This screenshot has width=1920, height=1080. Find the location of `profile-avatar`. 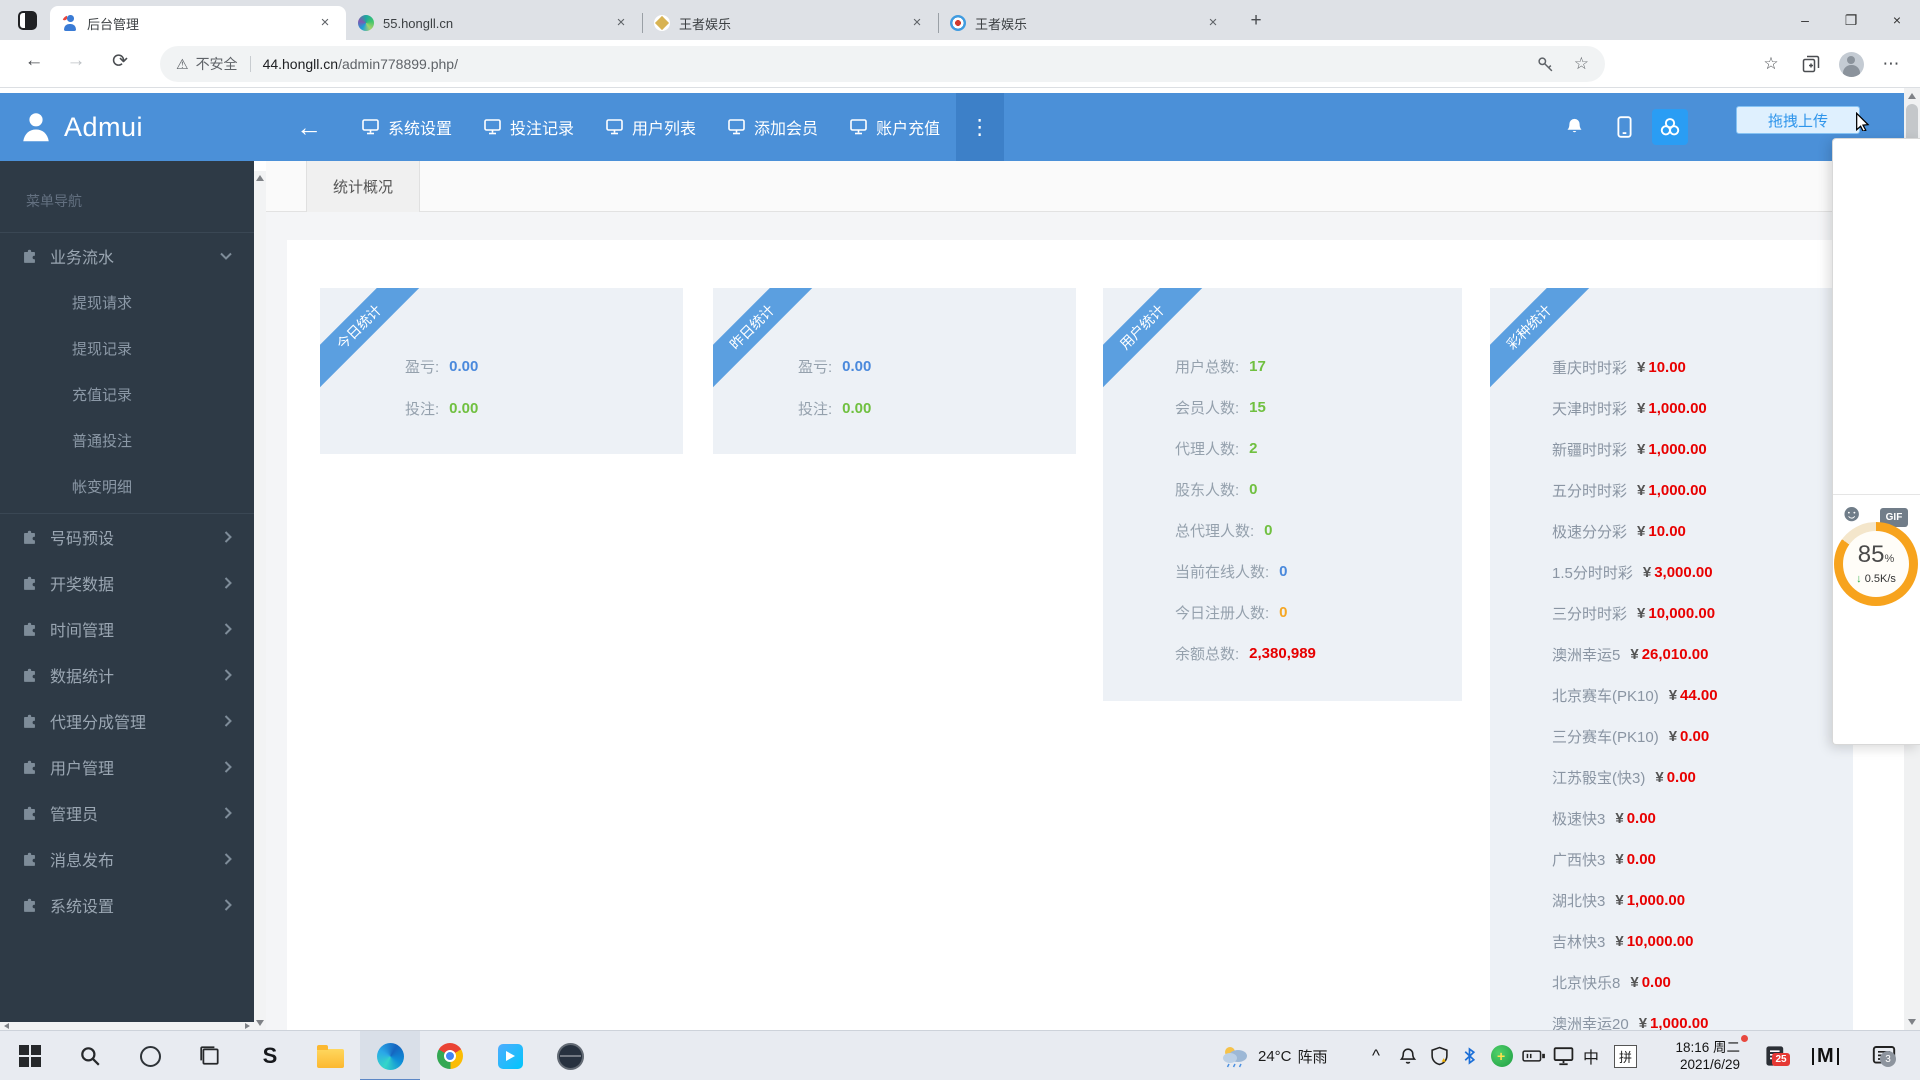

profile-avatar is located at coordinates (1851, 64).